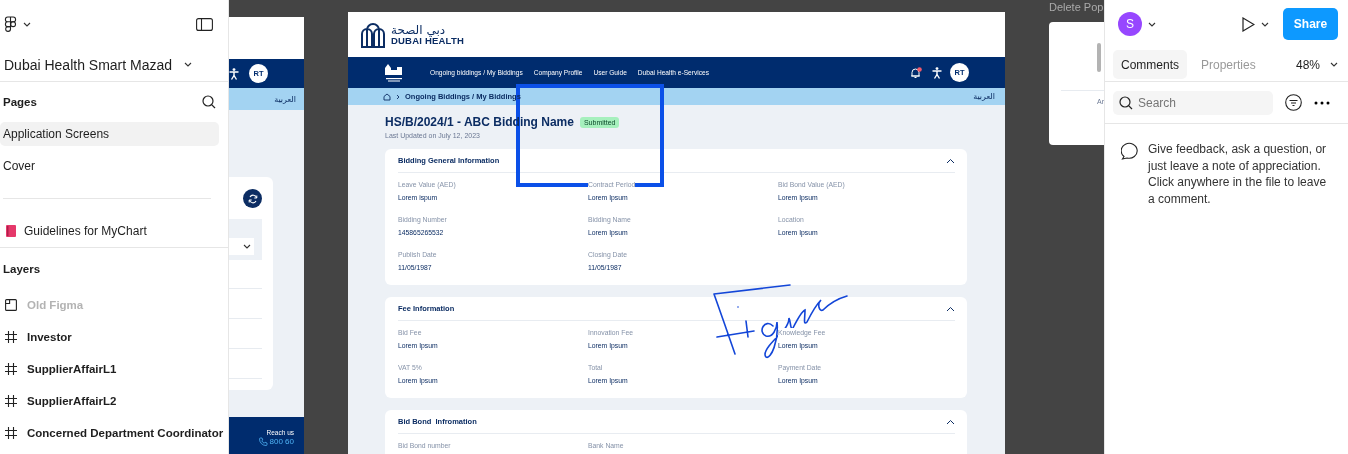 This screenshot has width=1348, height=454. Describe the element at coordinates (1099, 57) in the screenshot. I see `scrollbar-thumb` at that location.